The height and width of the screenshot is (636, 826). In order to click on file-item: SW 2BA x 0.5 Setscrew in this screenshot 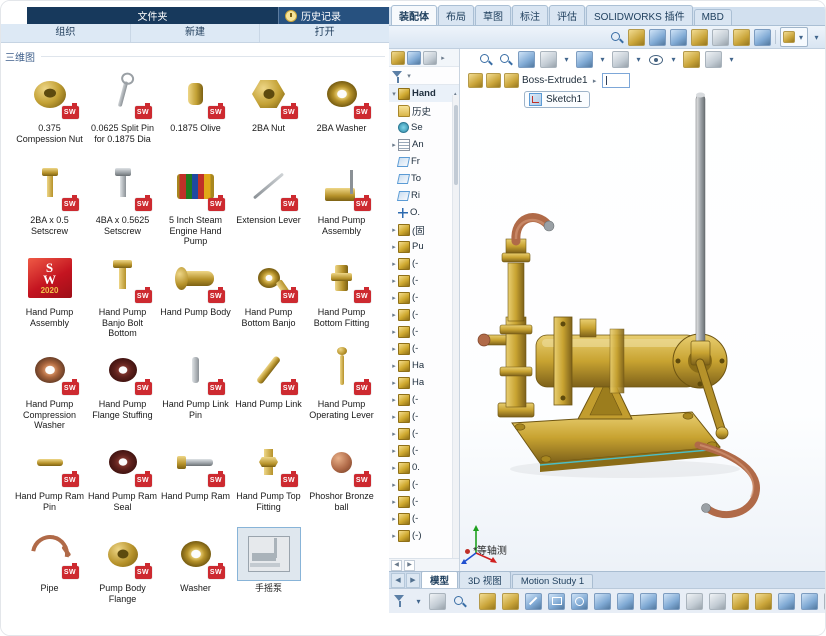, I will do `click(49, 206)`.